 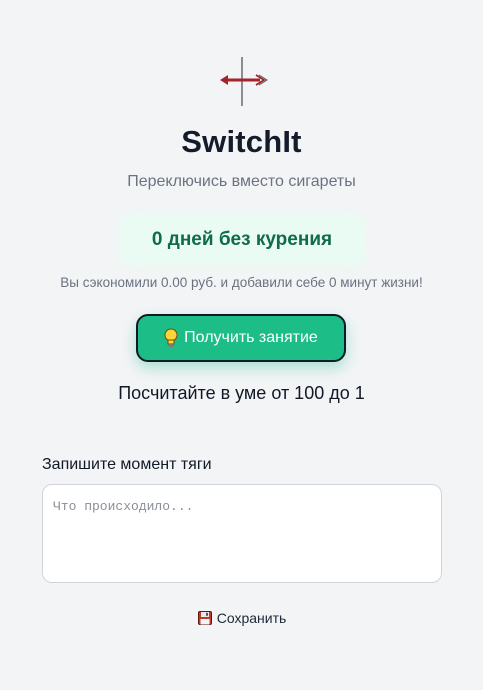 I want to click on save-label: Сохранить, so click(x=251, y=618).